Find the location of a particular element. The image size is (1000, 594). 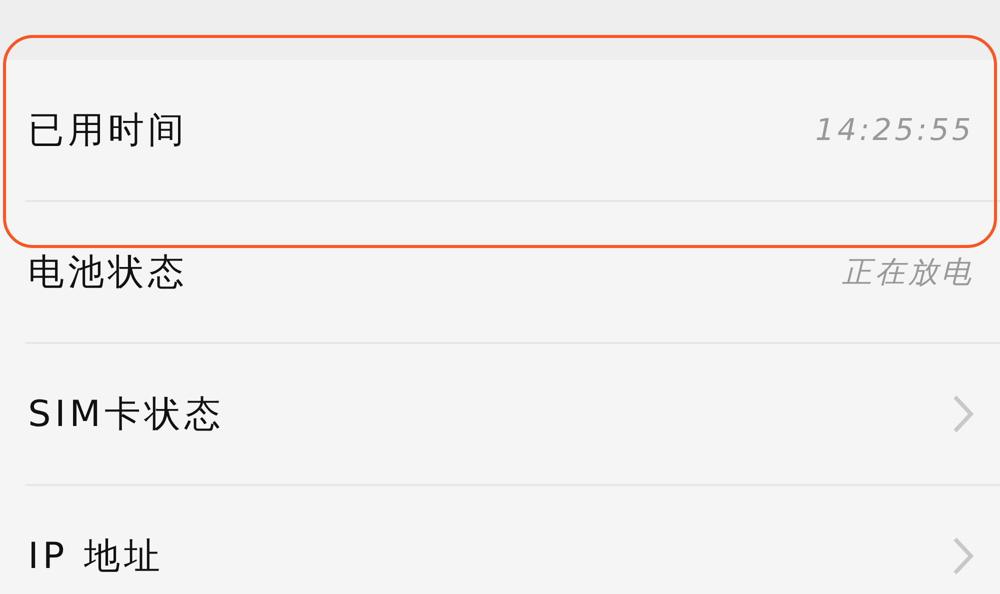

row-label: IP 地址 is located at coordinates (96, 556).